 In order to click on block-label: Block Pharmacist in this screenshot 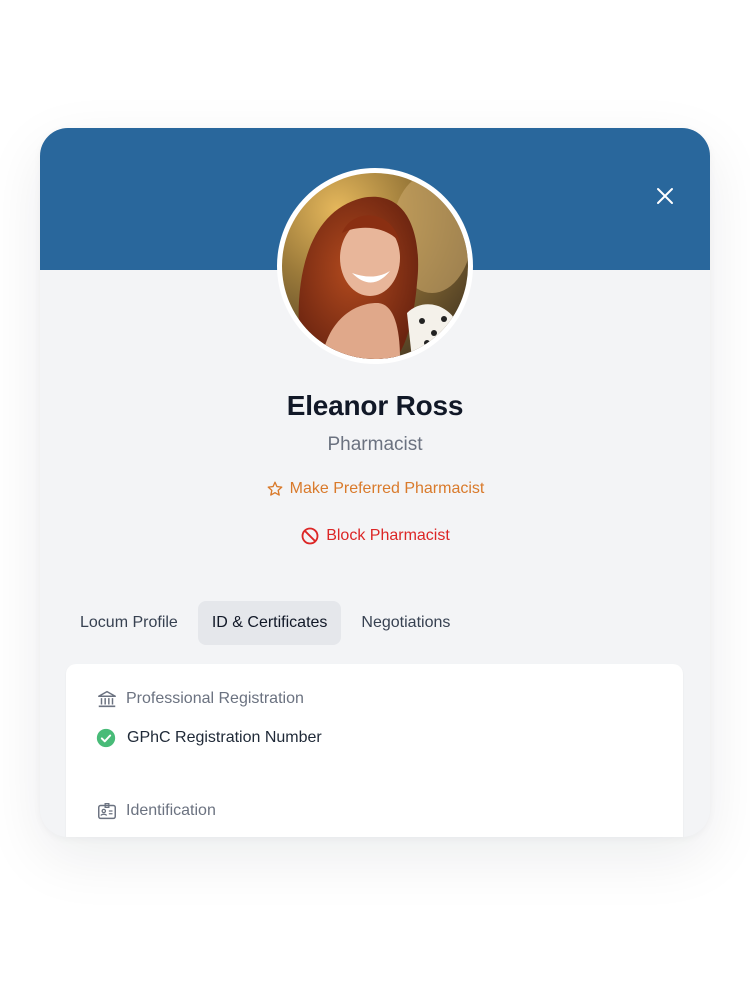, I will do `click(388, 535)`.